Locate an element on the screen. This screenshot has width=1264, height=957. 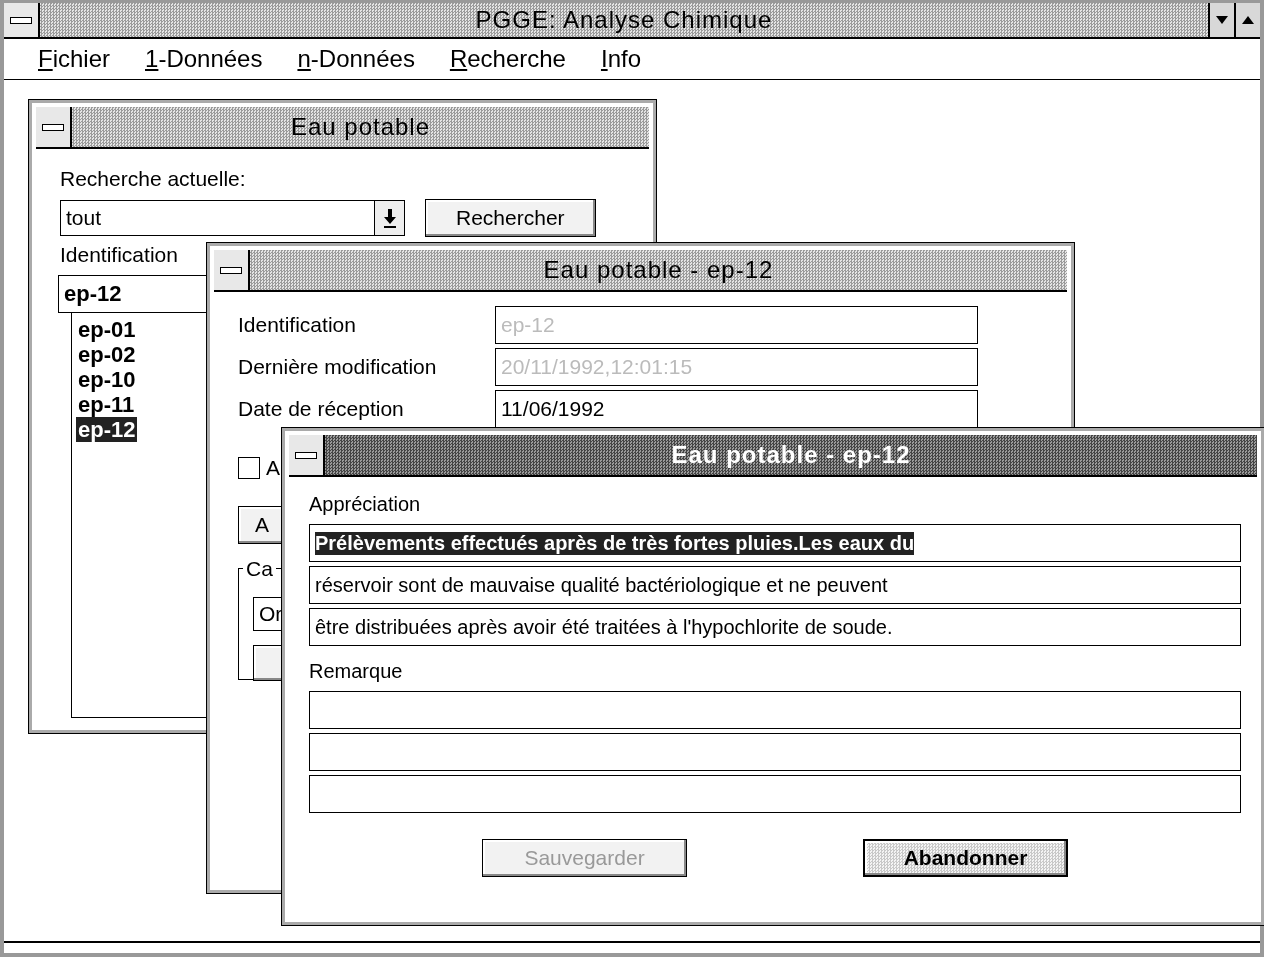
field-label: Recherche actuelle: is located at coordinates (153, 179).